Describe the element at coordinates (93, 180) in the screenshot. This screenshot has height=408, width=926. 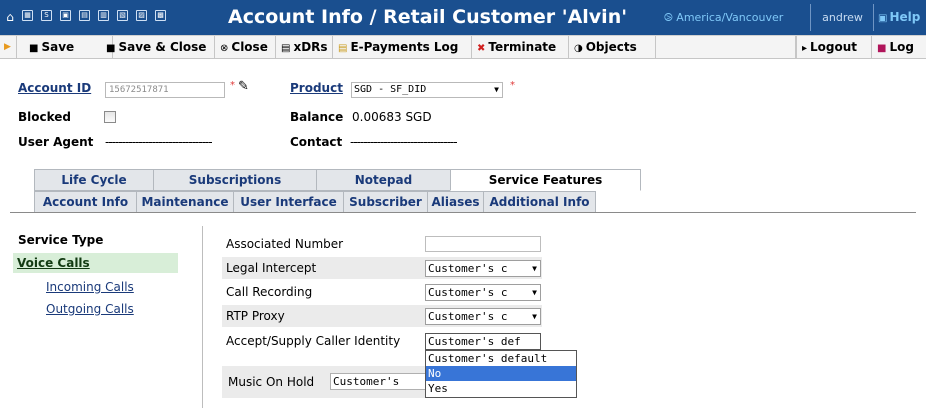
I see `tab-life-cycle: Life Cycle` at that location.